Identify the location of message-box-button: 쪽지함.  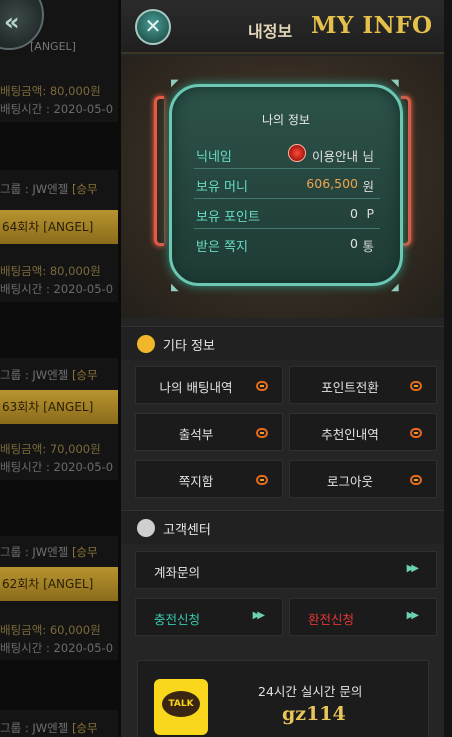
(209, 479).